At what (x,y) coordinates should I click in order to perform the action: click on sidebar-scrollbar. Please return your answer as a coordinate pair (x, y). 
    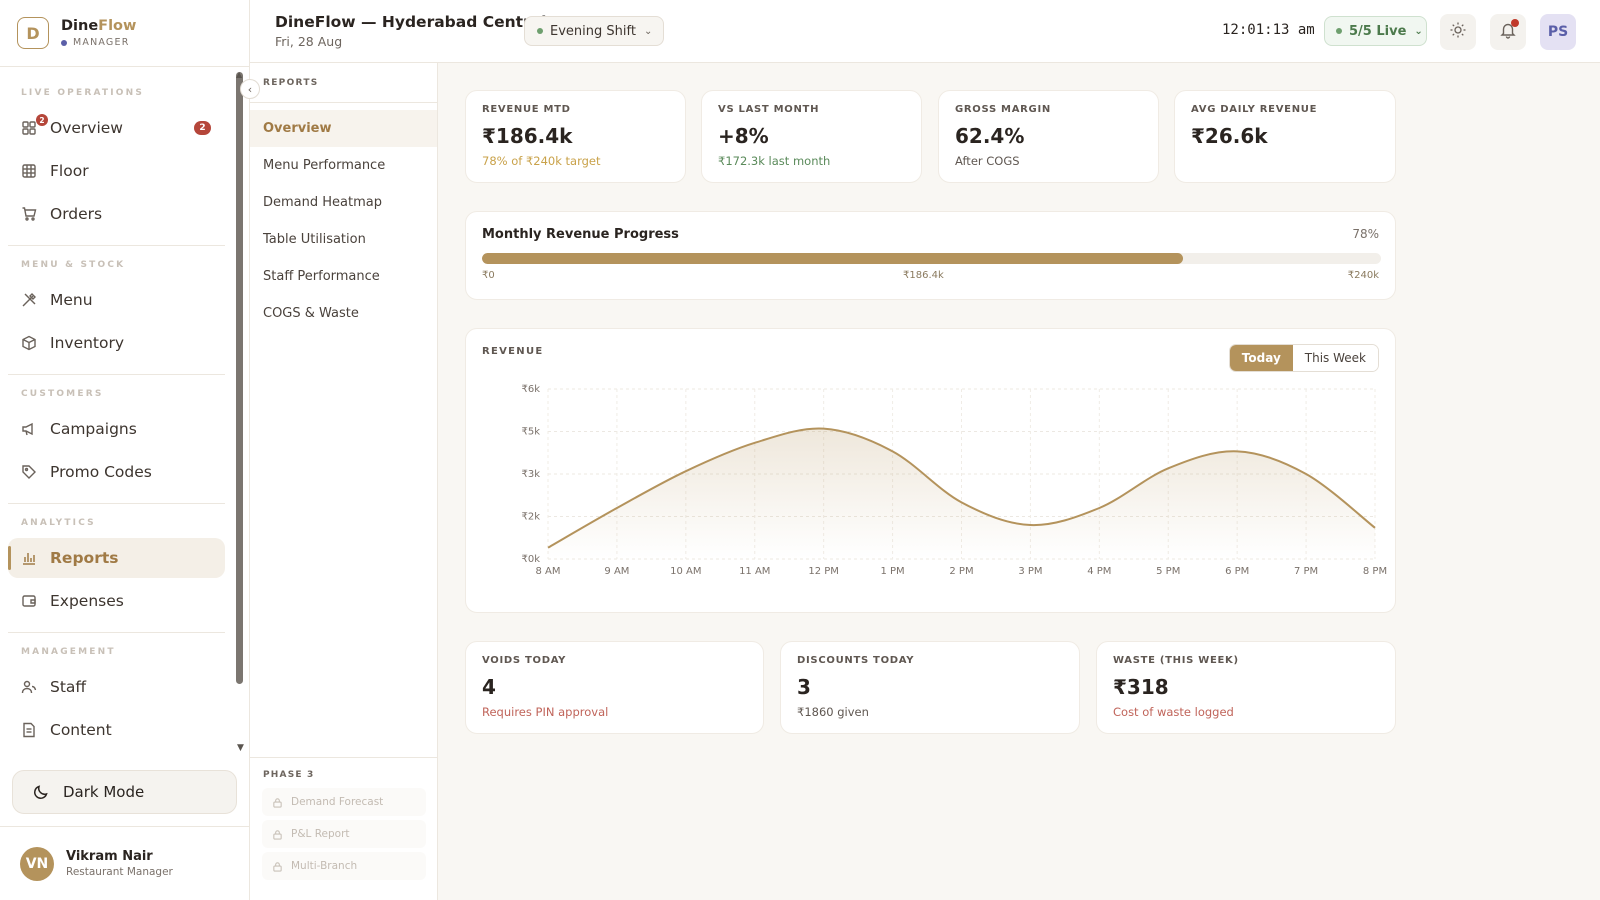
    Looking at the image, I should click on (239, 378).